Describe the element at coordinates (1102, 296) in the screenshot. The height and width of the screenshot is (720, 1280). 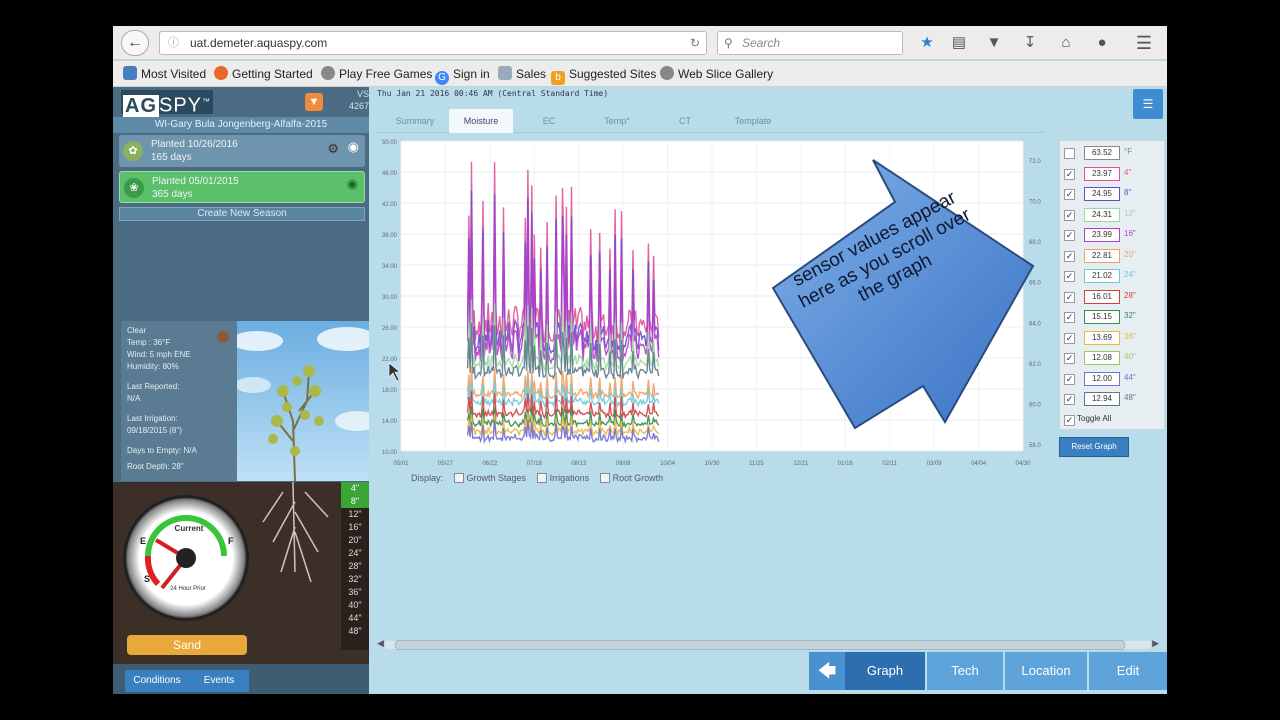
I see `sensor-value: 16.01` at that location.